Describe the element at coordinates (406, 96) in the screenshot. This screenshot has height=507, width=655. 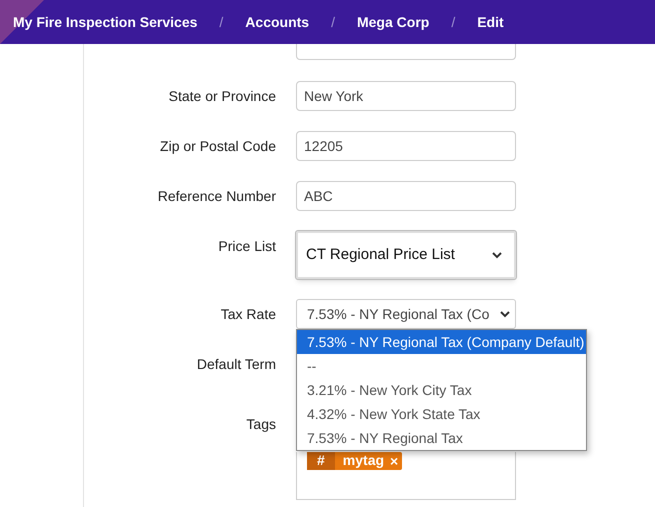
I see `input-field: New York` at that location.